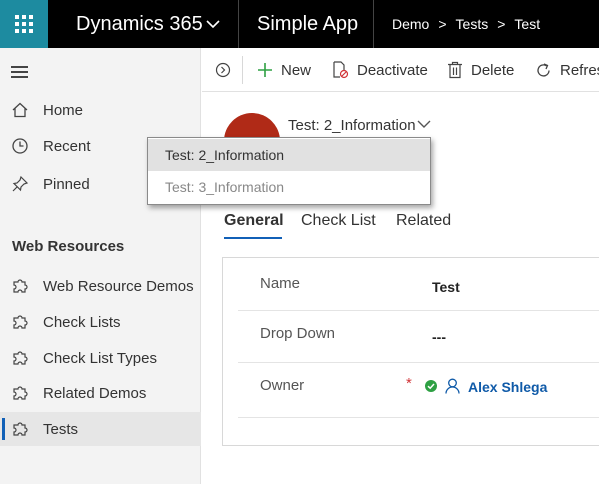 This screenshot has width=599, height=484. Describe the element at coordinates (579, 70) in the screenshot. I see `refresh-button-label: Refresh` at that location.